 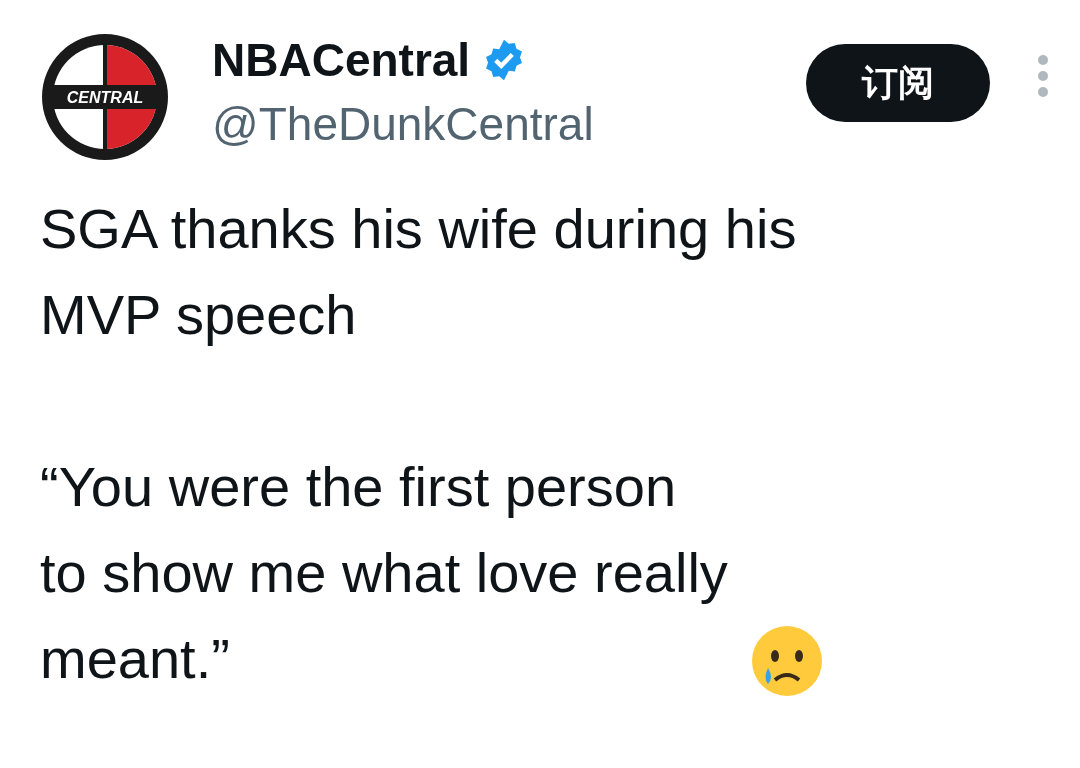 What do you see at coordinates (786, 661) in the screenshot?
I see `crying-face-icon` at bounding box center [786, 661].